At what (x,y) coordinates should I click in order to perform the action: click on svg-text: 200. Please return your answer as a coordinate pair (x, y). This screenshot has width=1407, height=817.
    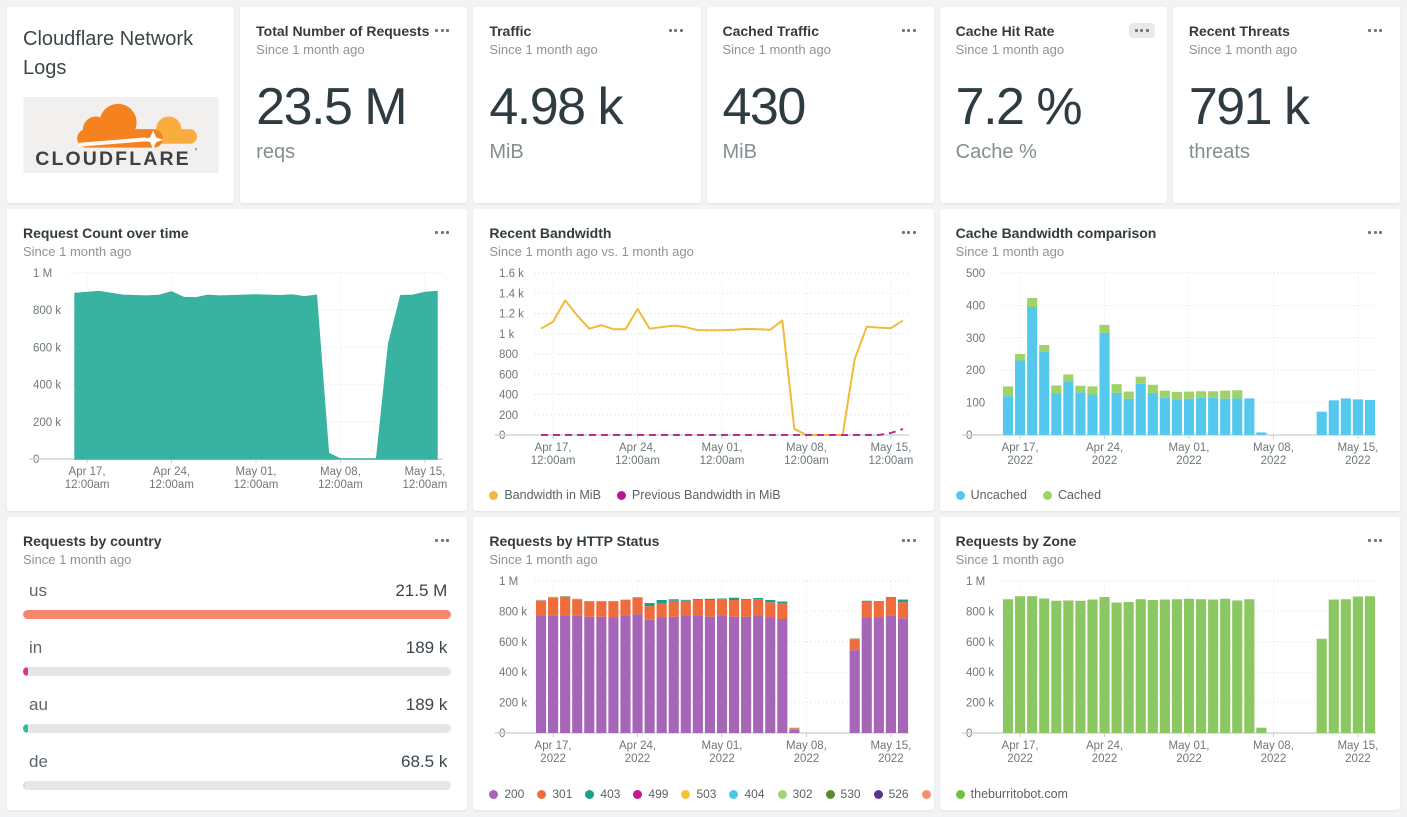
    Looking at the image, I should click on (508, 416).